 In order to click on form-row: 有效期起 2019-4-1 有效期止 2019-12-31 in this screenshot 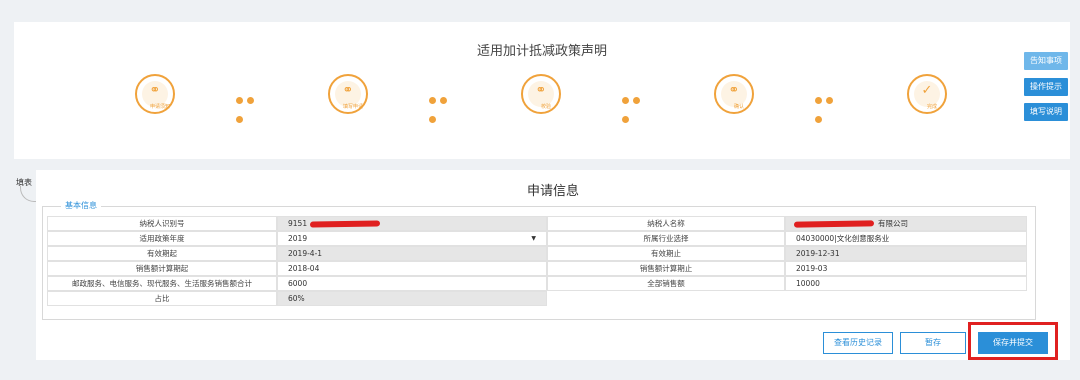, I will do `click(539, 253)`.